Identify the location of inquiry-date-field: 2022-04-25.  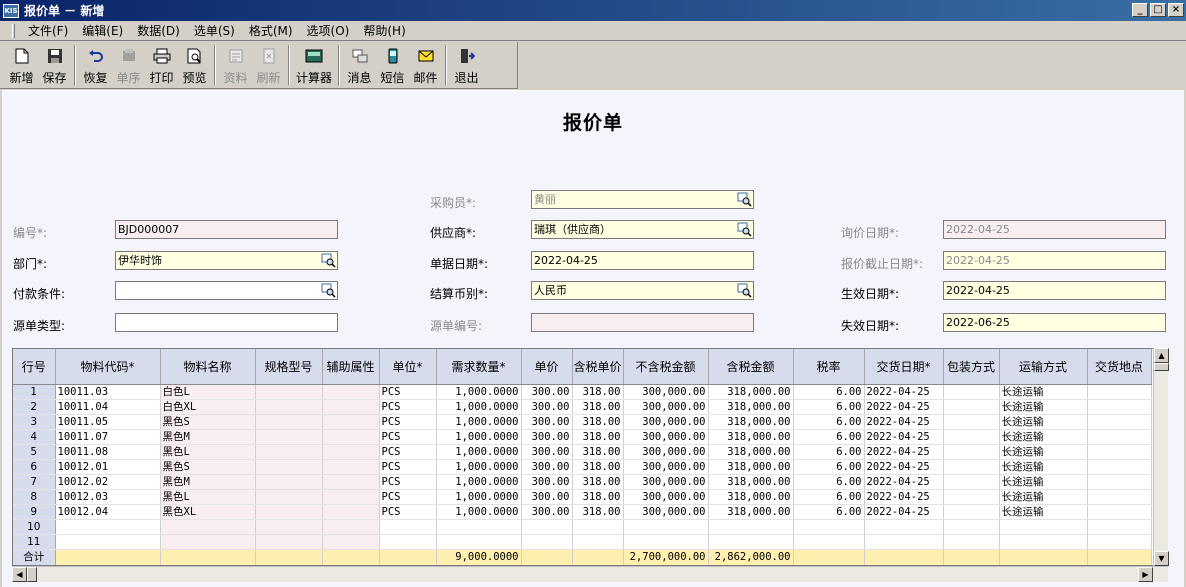
(1054, 229).